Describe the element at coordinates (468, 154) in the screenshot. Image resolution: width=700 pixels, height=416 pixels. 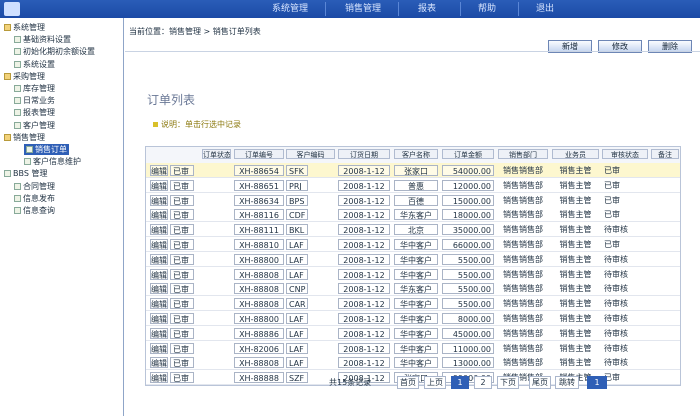
I see `column-header: 订单金额` at that location.